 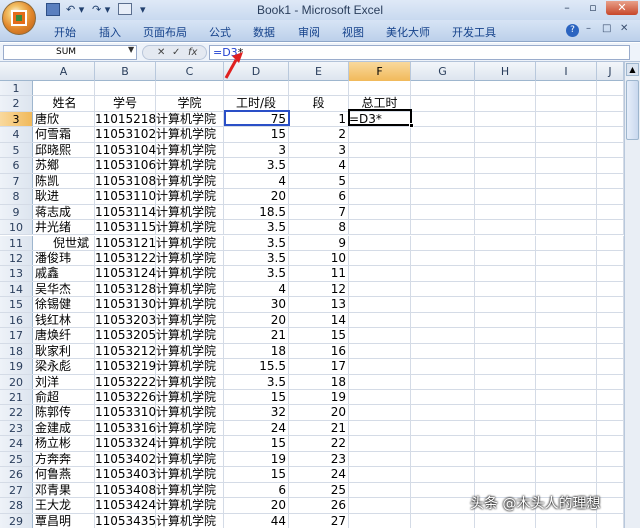 I want to click on cell-b8: 11053110, so click(x=125, y=196).